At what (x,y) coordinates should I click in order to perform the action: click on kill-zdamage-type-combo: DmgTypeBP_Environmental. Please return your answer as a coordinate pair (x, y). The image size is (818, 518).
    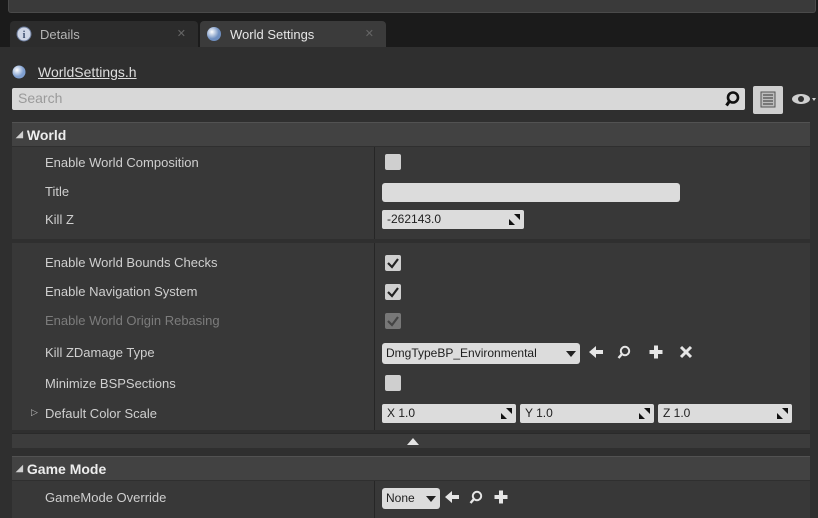
    Looking at the image, I should click on (481, 353).